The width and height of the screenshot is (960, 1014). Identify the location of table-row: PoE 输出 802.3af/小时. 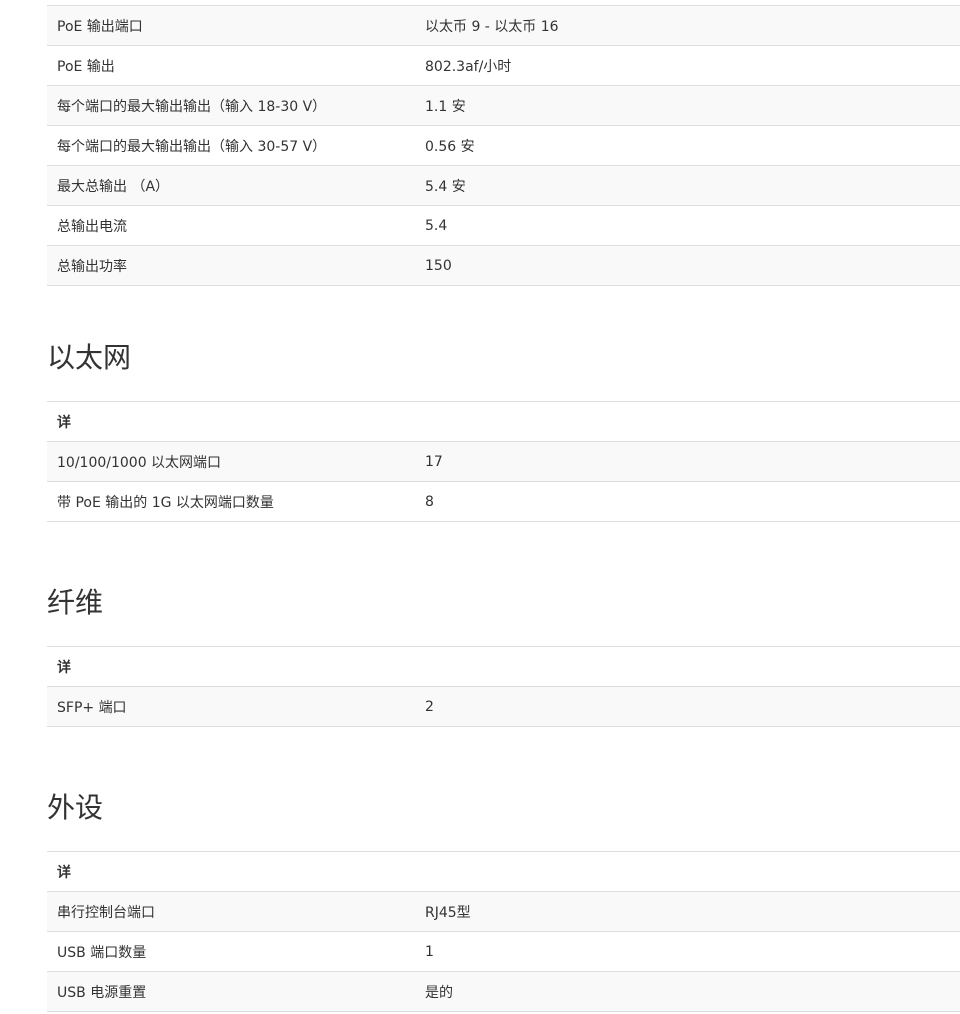
(503, 65).